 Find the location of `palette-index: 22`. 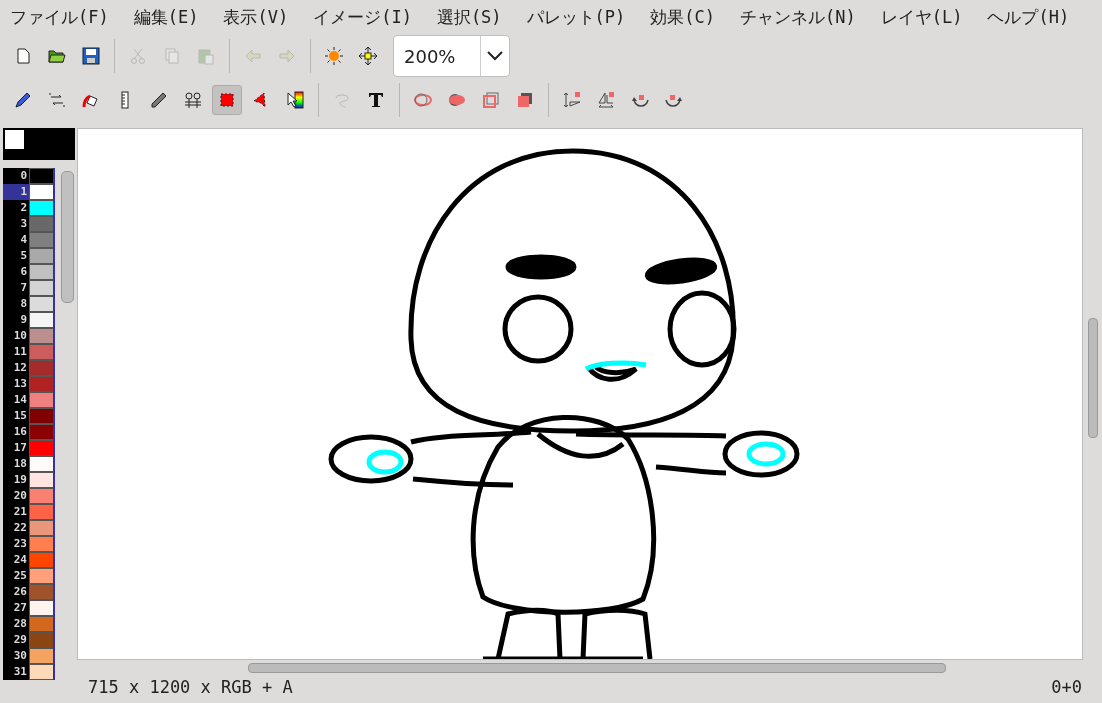

palette-index: 22 is located at coordinates (20, 528).